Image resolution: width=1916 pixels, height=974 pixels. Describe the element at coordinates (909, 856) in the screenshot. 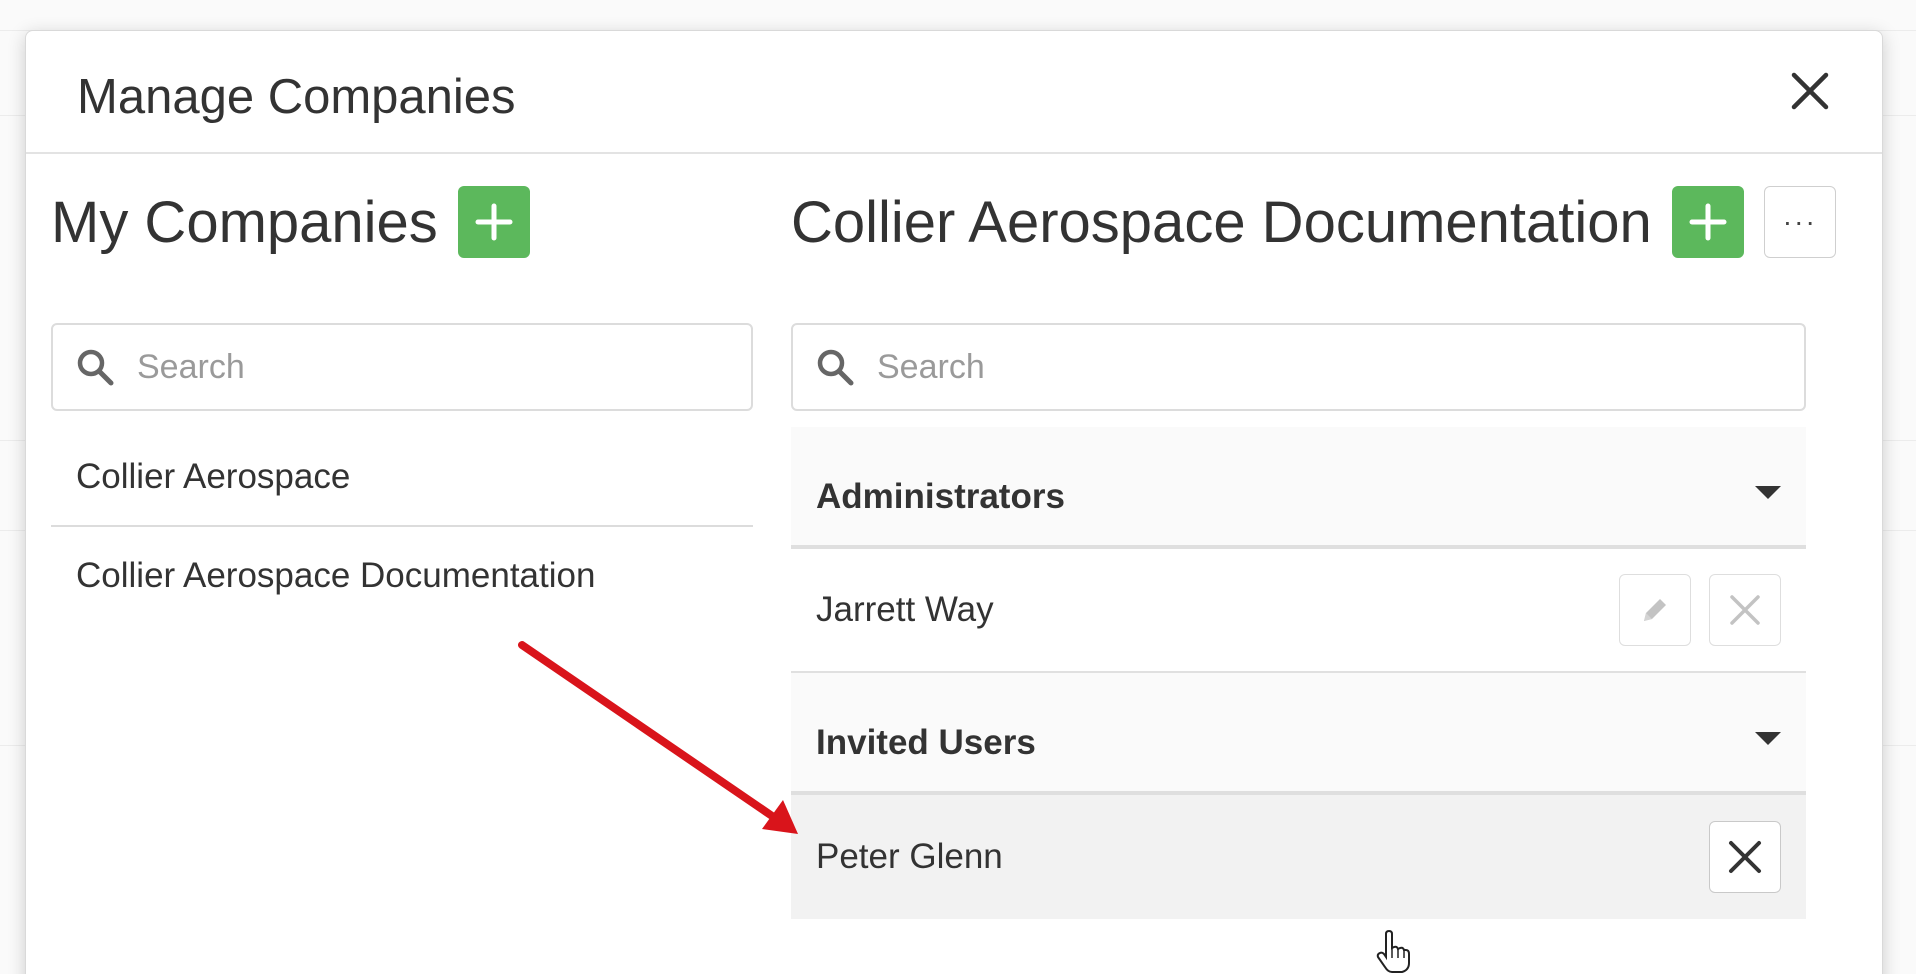

I see `user-name: Peter Glenn` at that location.